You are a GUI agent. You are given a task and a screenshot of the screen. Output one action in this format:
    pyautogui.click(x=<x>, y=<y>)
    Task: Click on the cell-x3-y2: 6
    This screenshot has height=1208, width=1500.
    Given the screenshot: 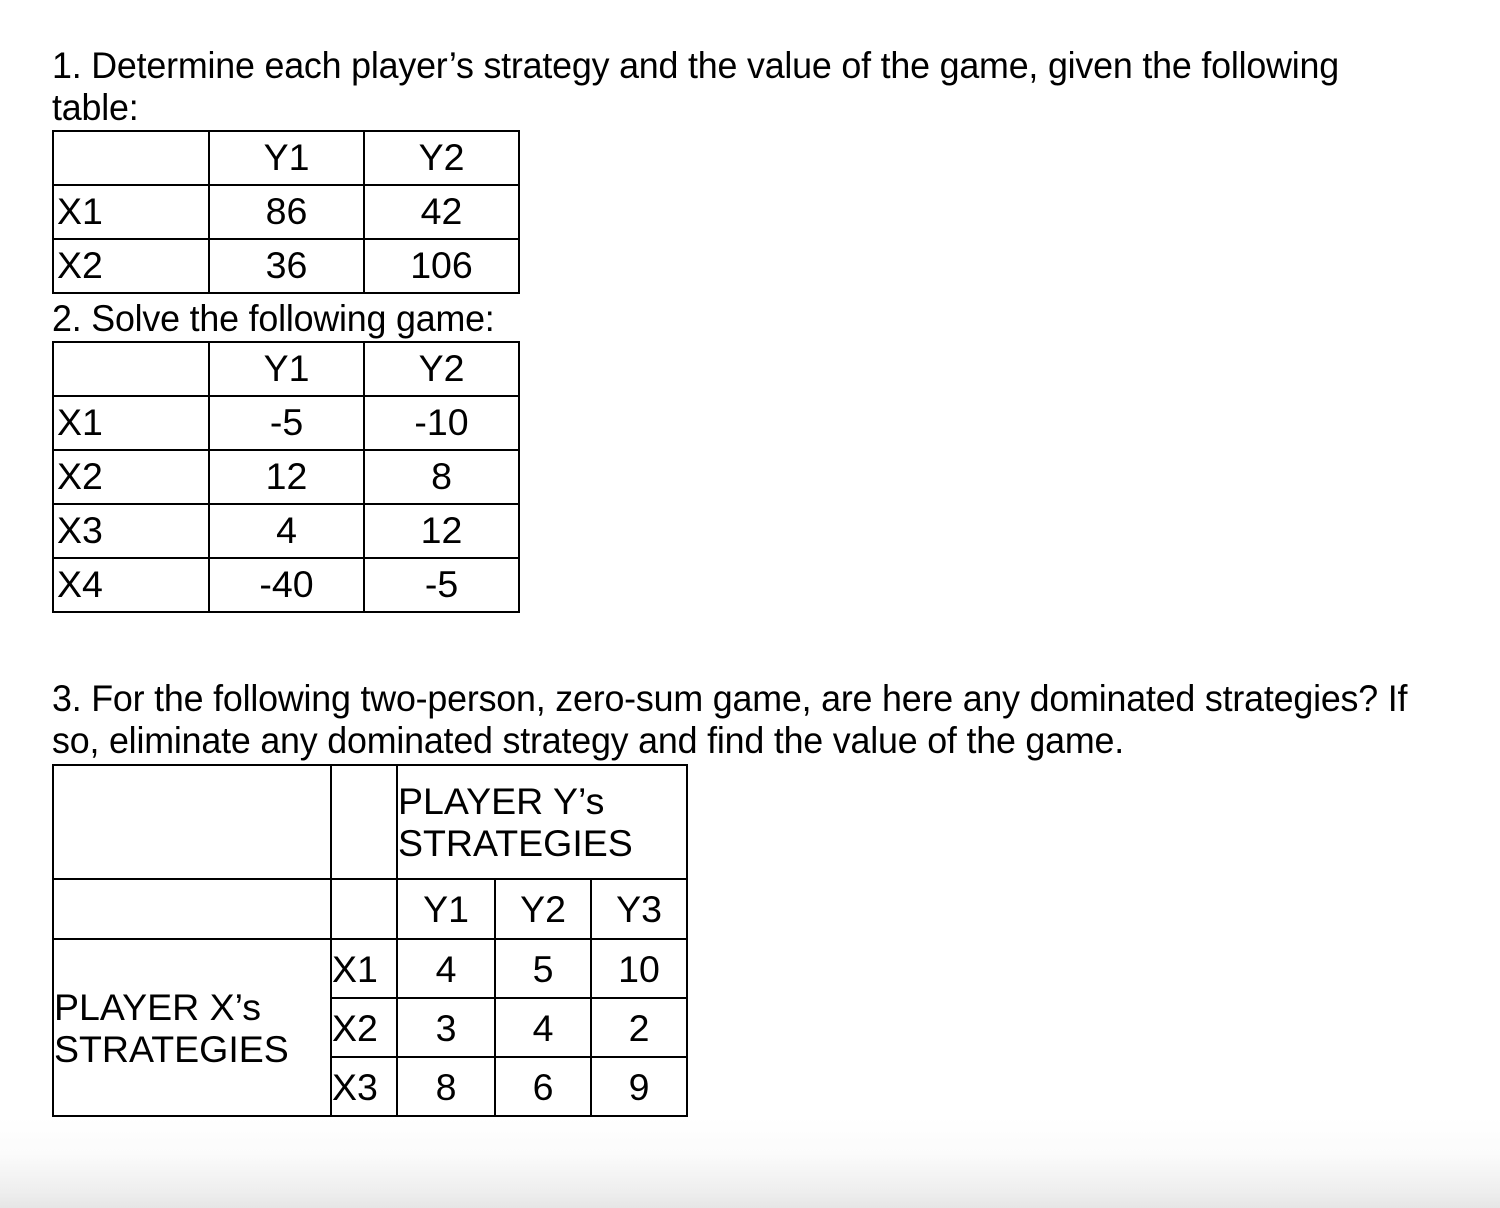 What is the action you would take?
    pyautogui.click(x=543, y=1086)
    